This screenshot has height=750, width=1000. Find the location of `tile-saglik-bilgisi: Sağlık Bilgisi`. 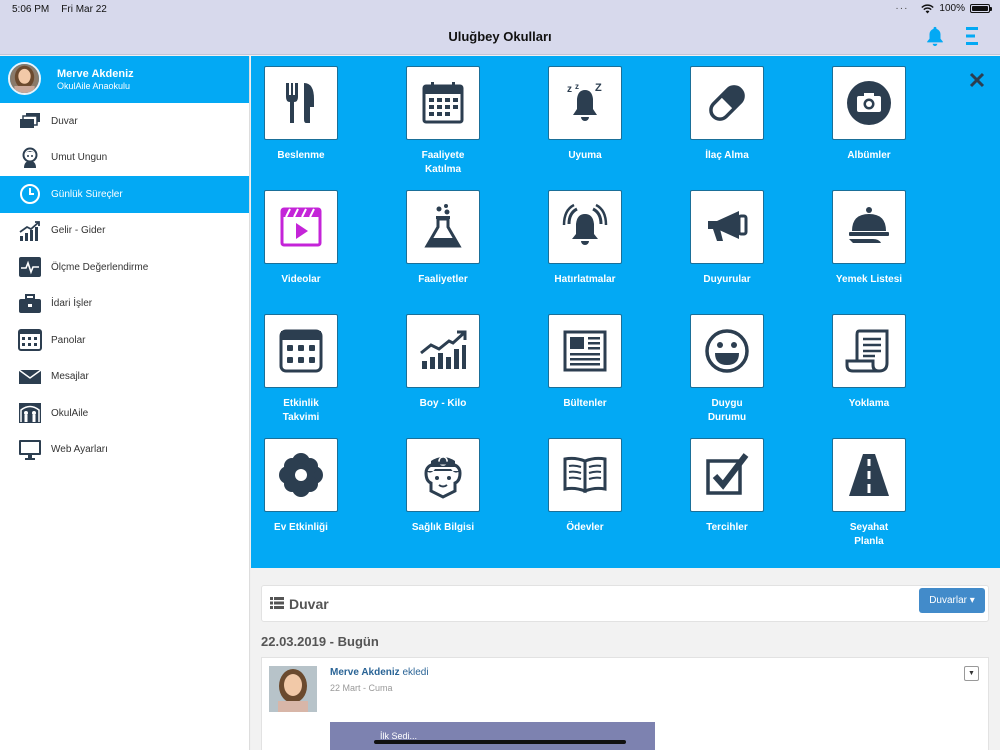

tile-saglik-bilgisi: Sağlık Bilgisi is located at coordinates (443, 486).